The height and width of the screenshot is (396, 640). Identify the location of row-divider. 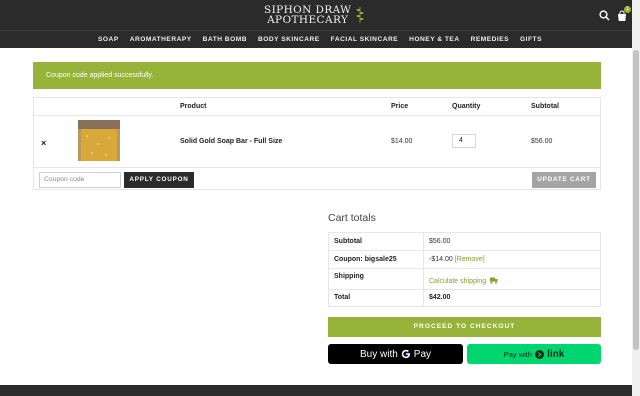
(317, 167).